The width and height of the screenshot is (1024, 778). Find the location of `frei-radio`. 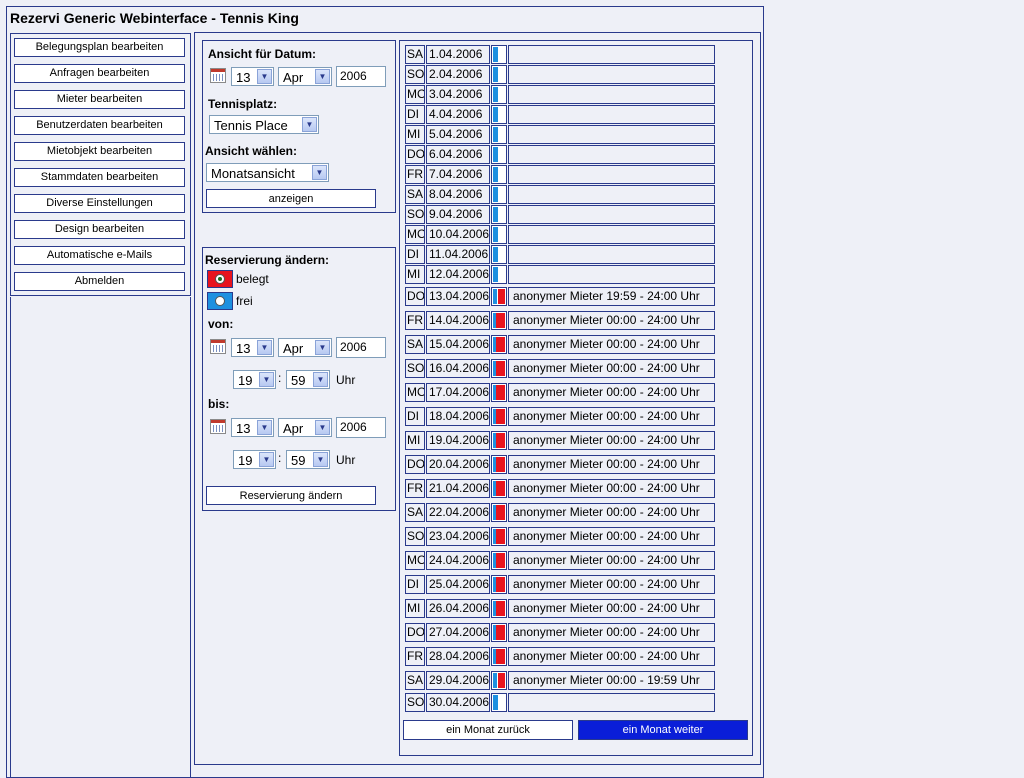

frei-radio is located at coordinates (220, 301).